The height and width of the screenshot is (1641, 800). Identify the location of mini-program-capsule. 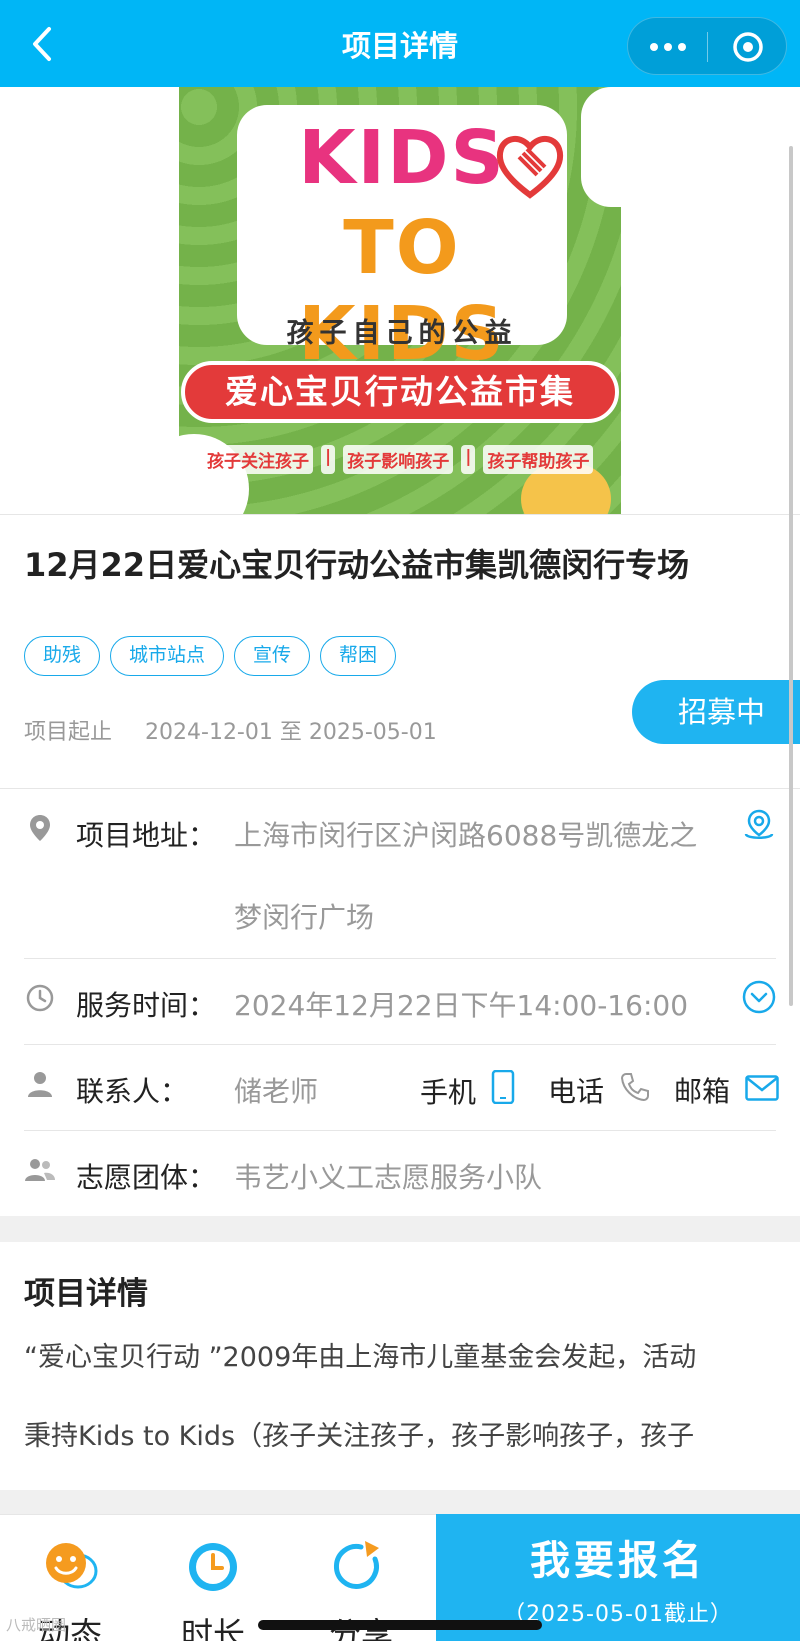
(707, 46).